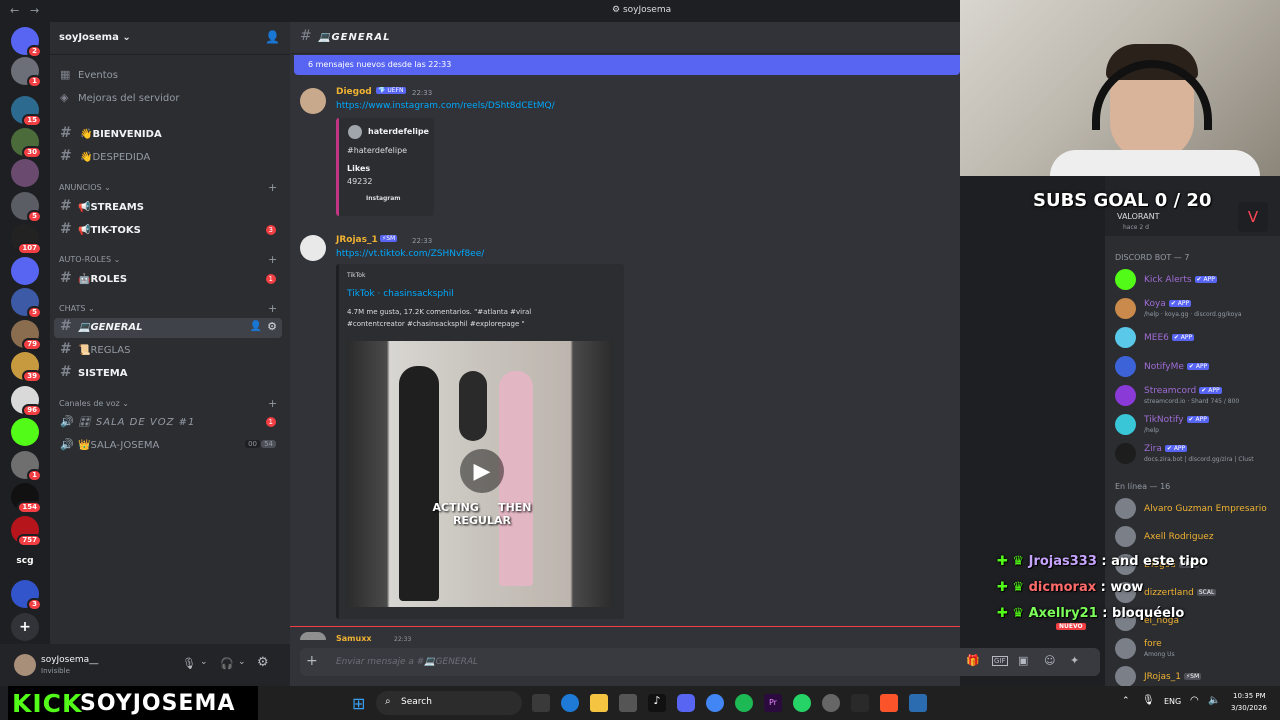 The width and height of the screenshot is (1280, 720). I want to click on channel-bienvenida: # 👋BIENVENIDA, so click(170, 135).